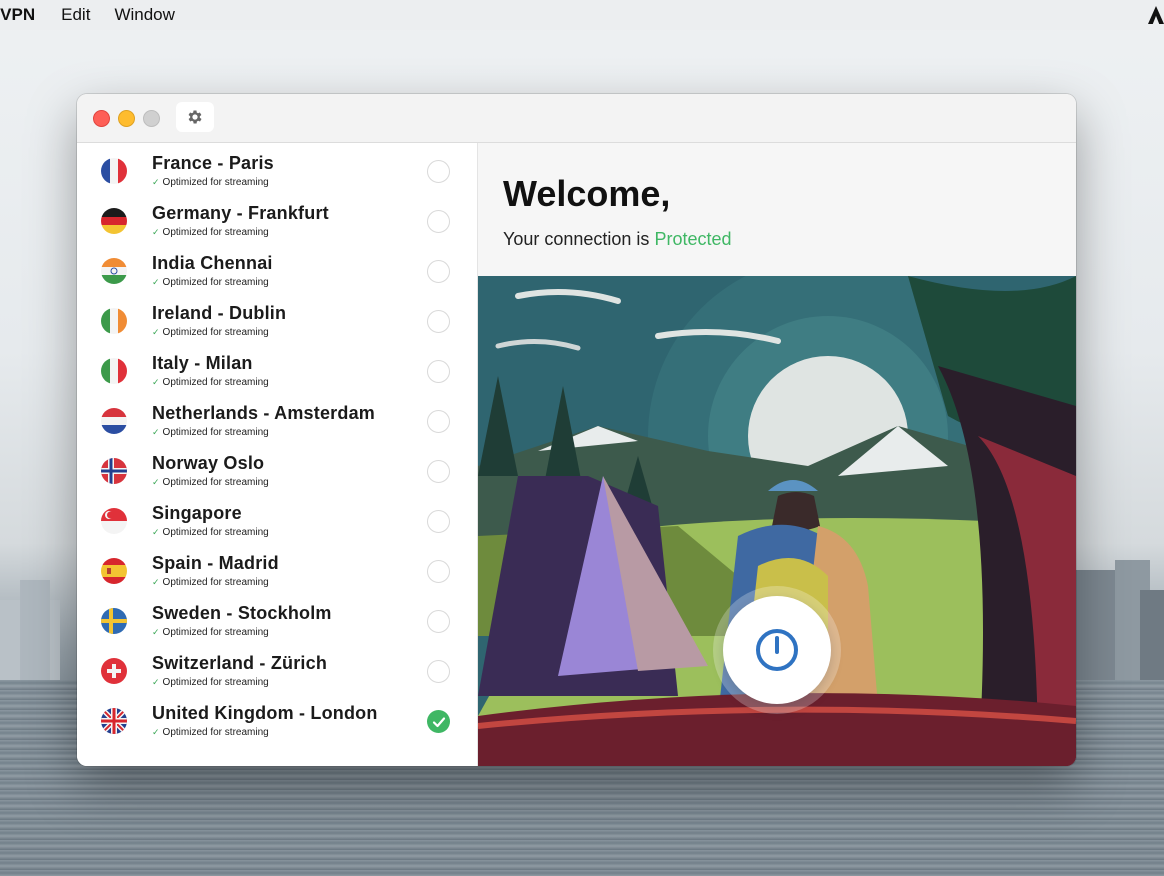 The width and height of the screenshot is (1164, 876). Describe the element at coordinates (114, 221) in the screenshot. I see `germany-flag-icon` at that location.